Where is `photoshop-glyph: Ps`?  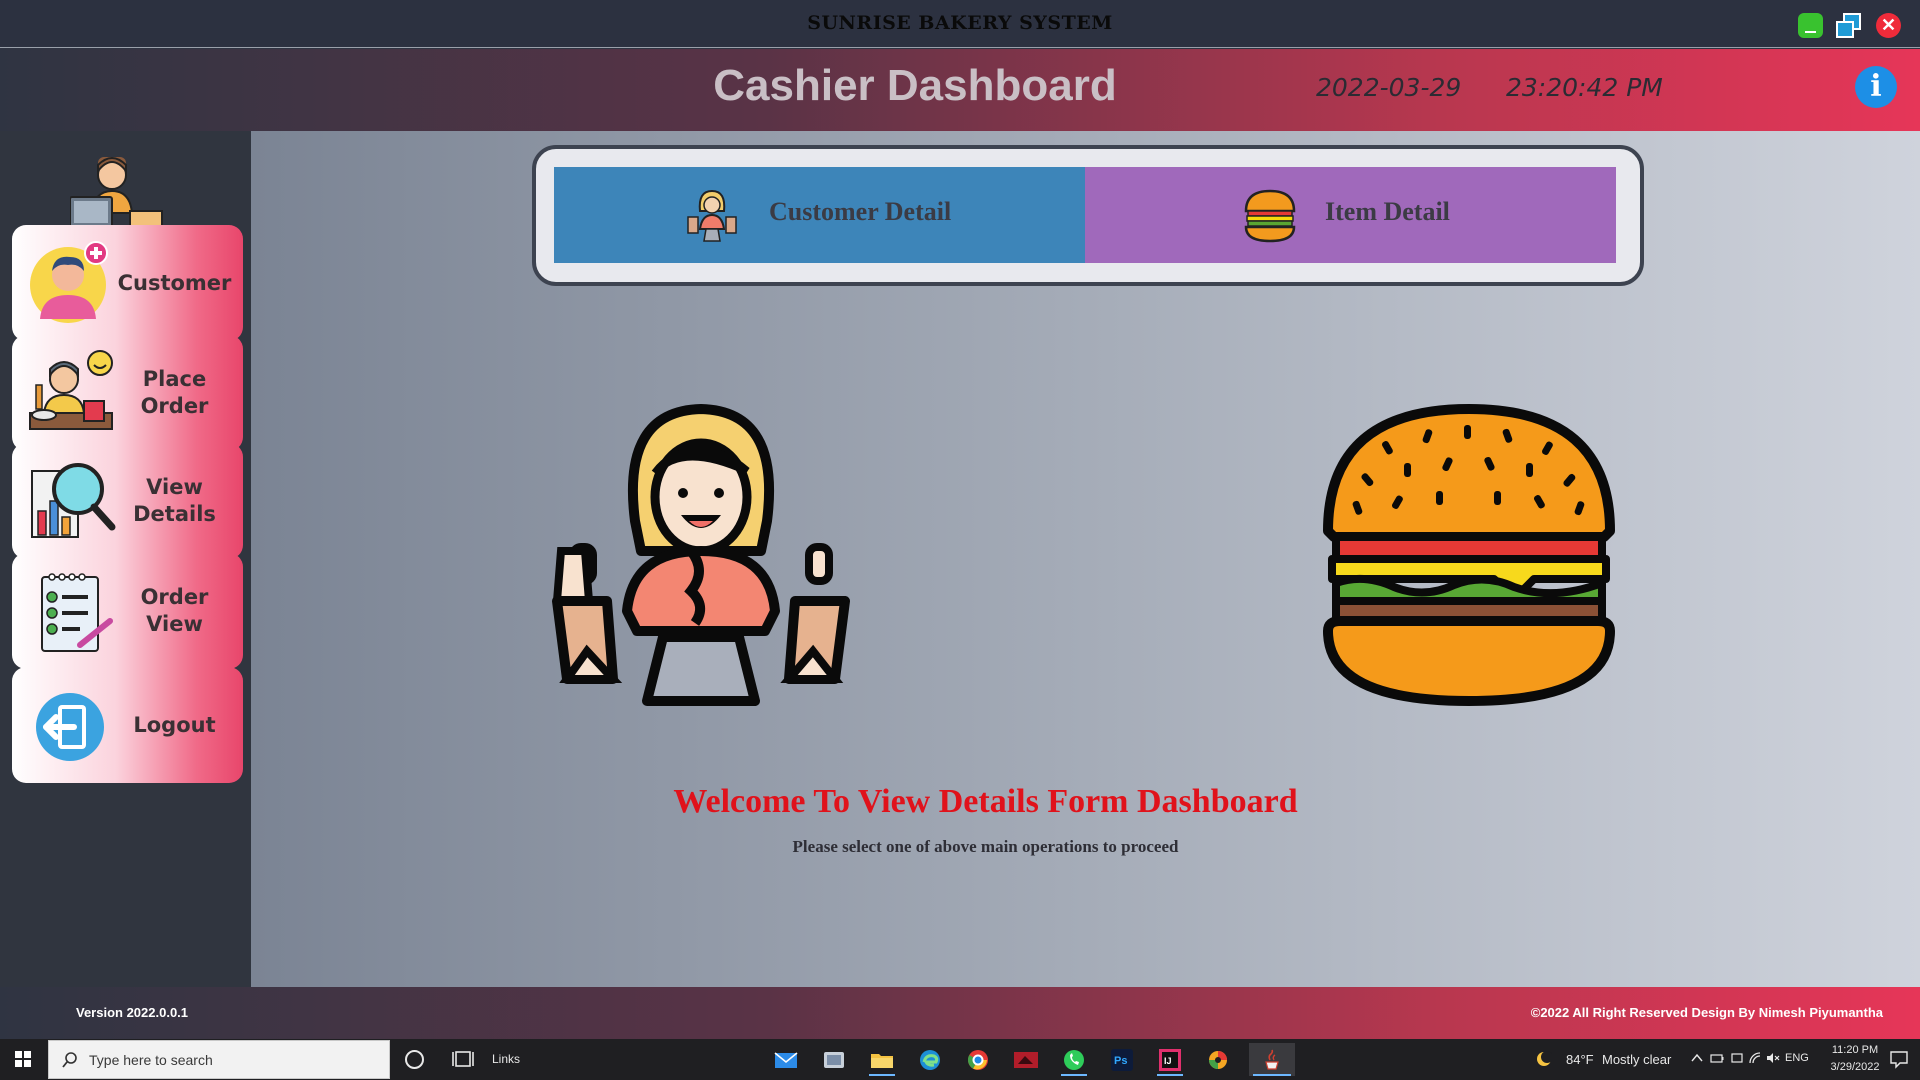
photoshop-glyph: Ps is located at coordinates (1122, 1059).